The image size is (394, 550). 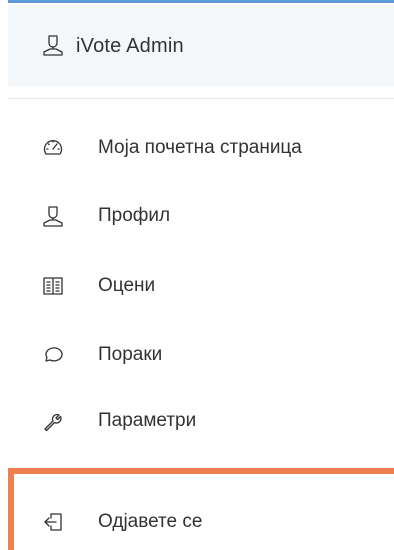 I want to click on grades-icon, so click(x=53, y=286).